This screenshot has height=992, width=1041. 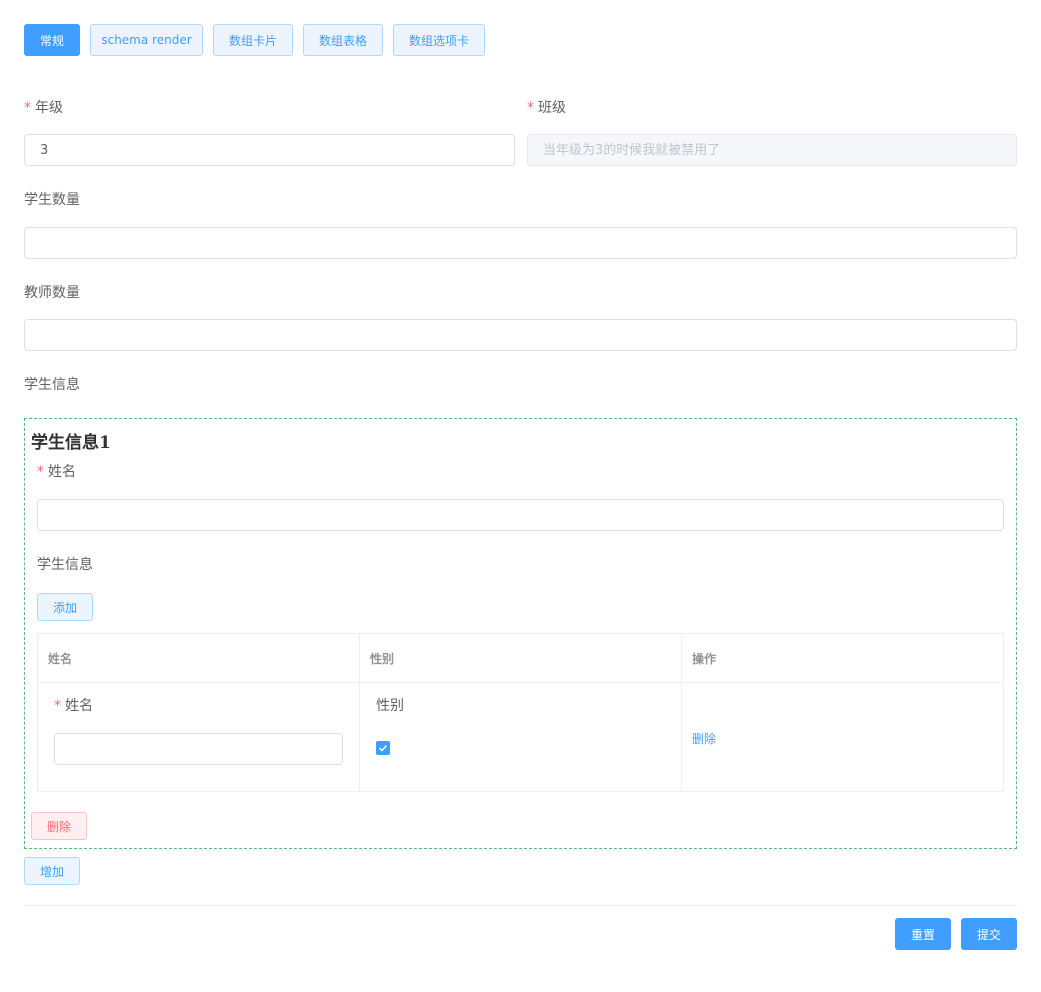 I want to click on tab-schema-render: schema render, so click(x=146, y=40).